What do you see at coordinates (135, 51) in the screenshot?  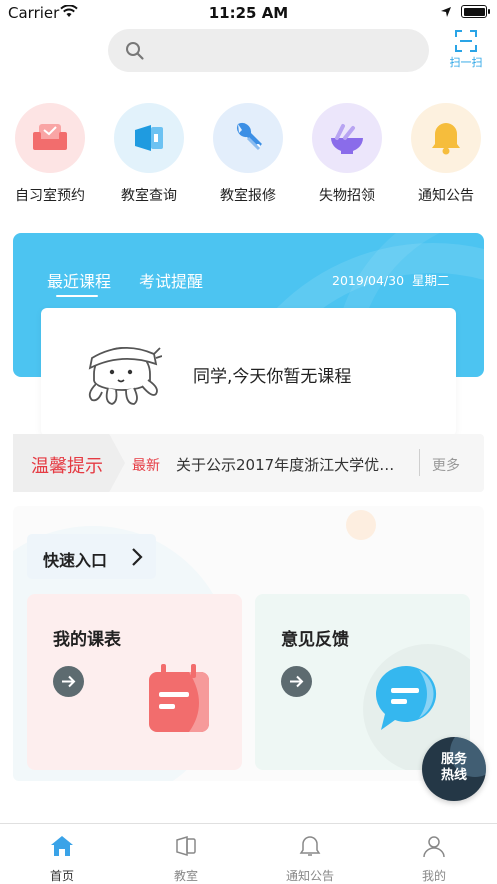 I see `search-icon` at bounding box center [135, 51].